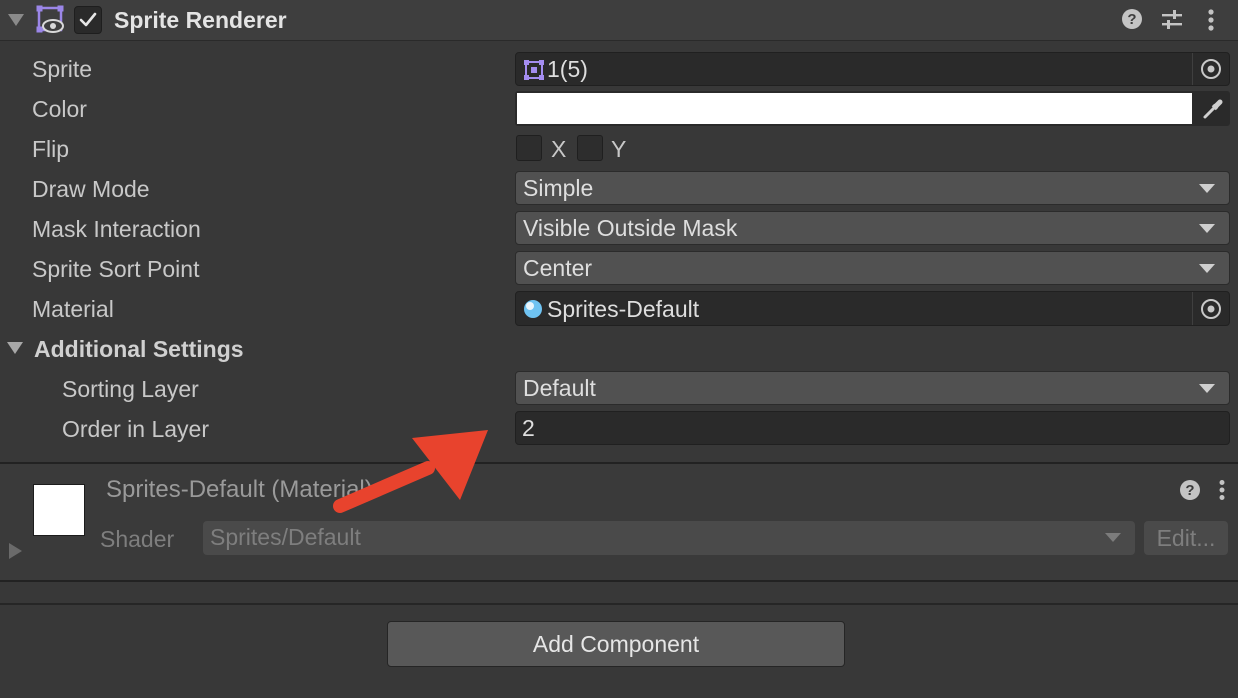 The height and width of the screenshot is (698, 1238). Describe the element at coordinates (559, 388) in the screenshot. I see `sorting-layer-value: Default` at that location.